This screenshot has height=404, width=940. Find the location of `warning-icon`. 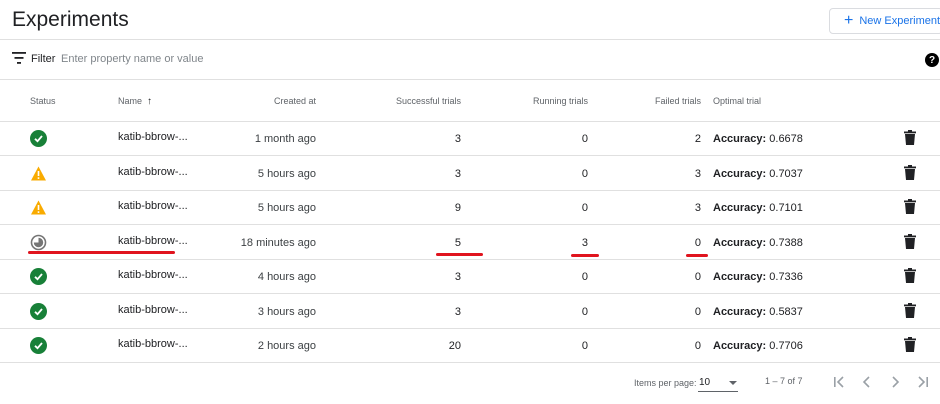

warning-icon is located at coordinates (38, 207).